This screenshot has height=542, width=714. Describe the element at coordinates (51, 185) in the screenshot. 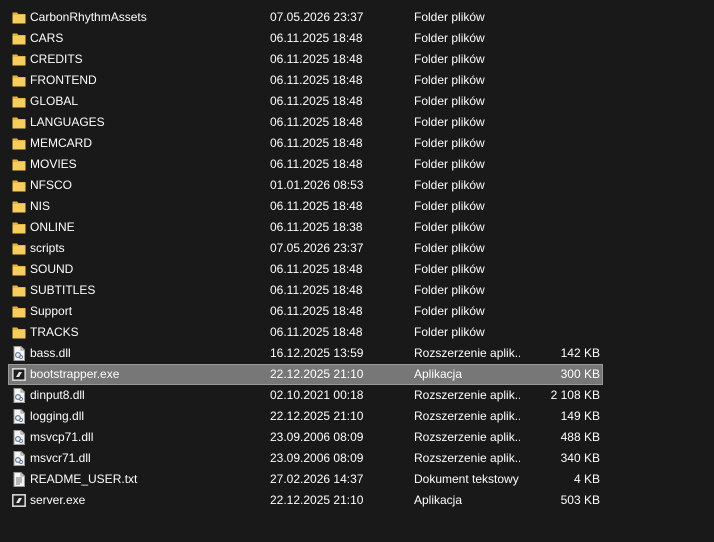

I see `file-name: NFSCO` at that location.